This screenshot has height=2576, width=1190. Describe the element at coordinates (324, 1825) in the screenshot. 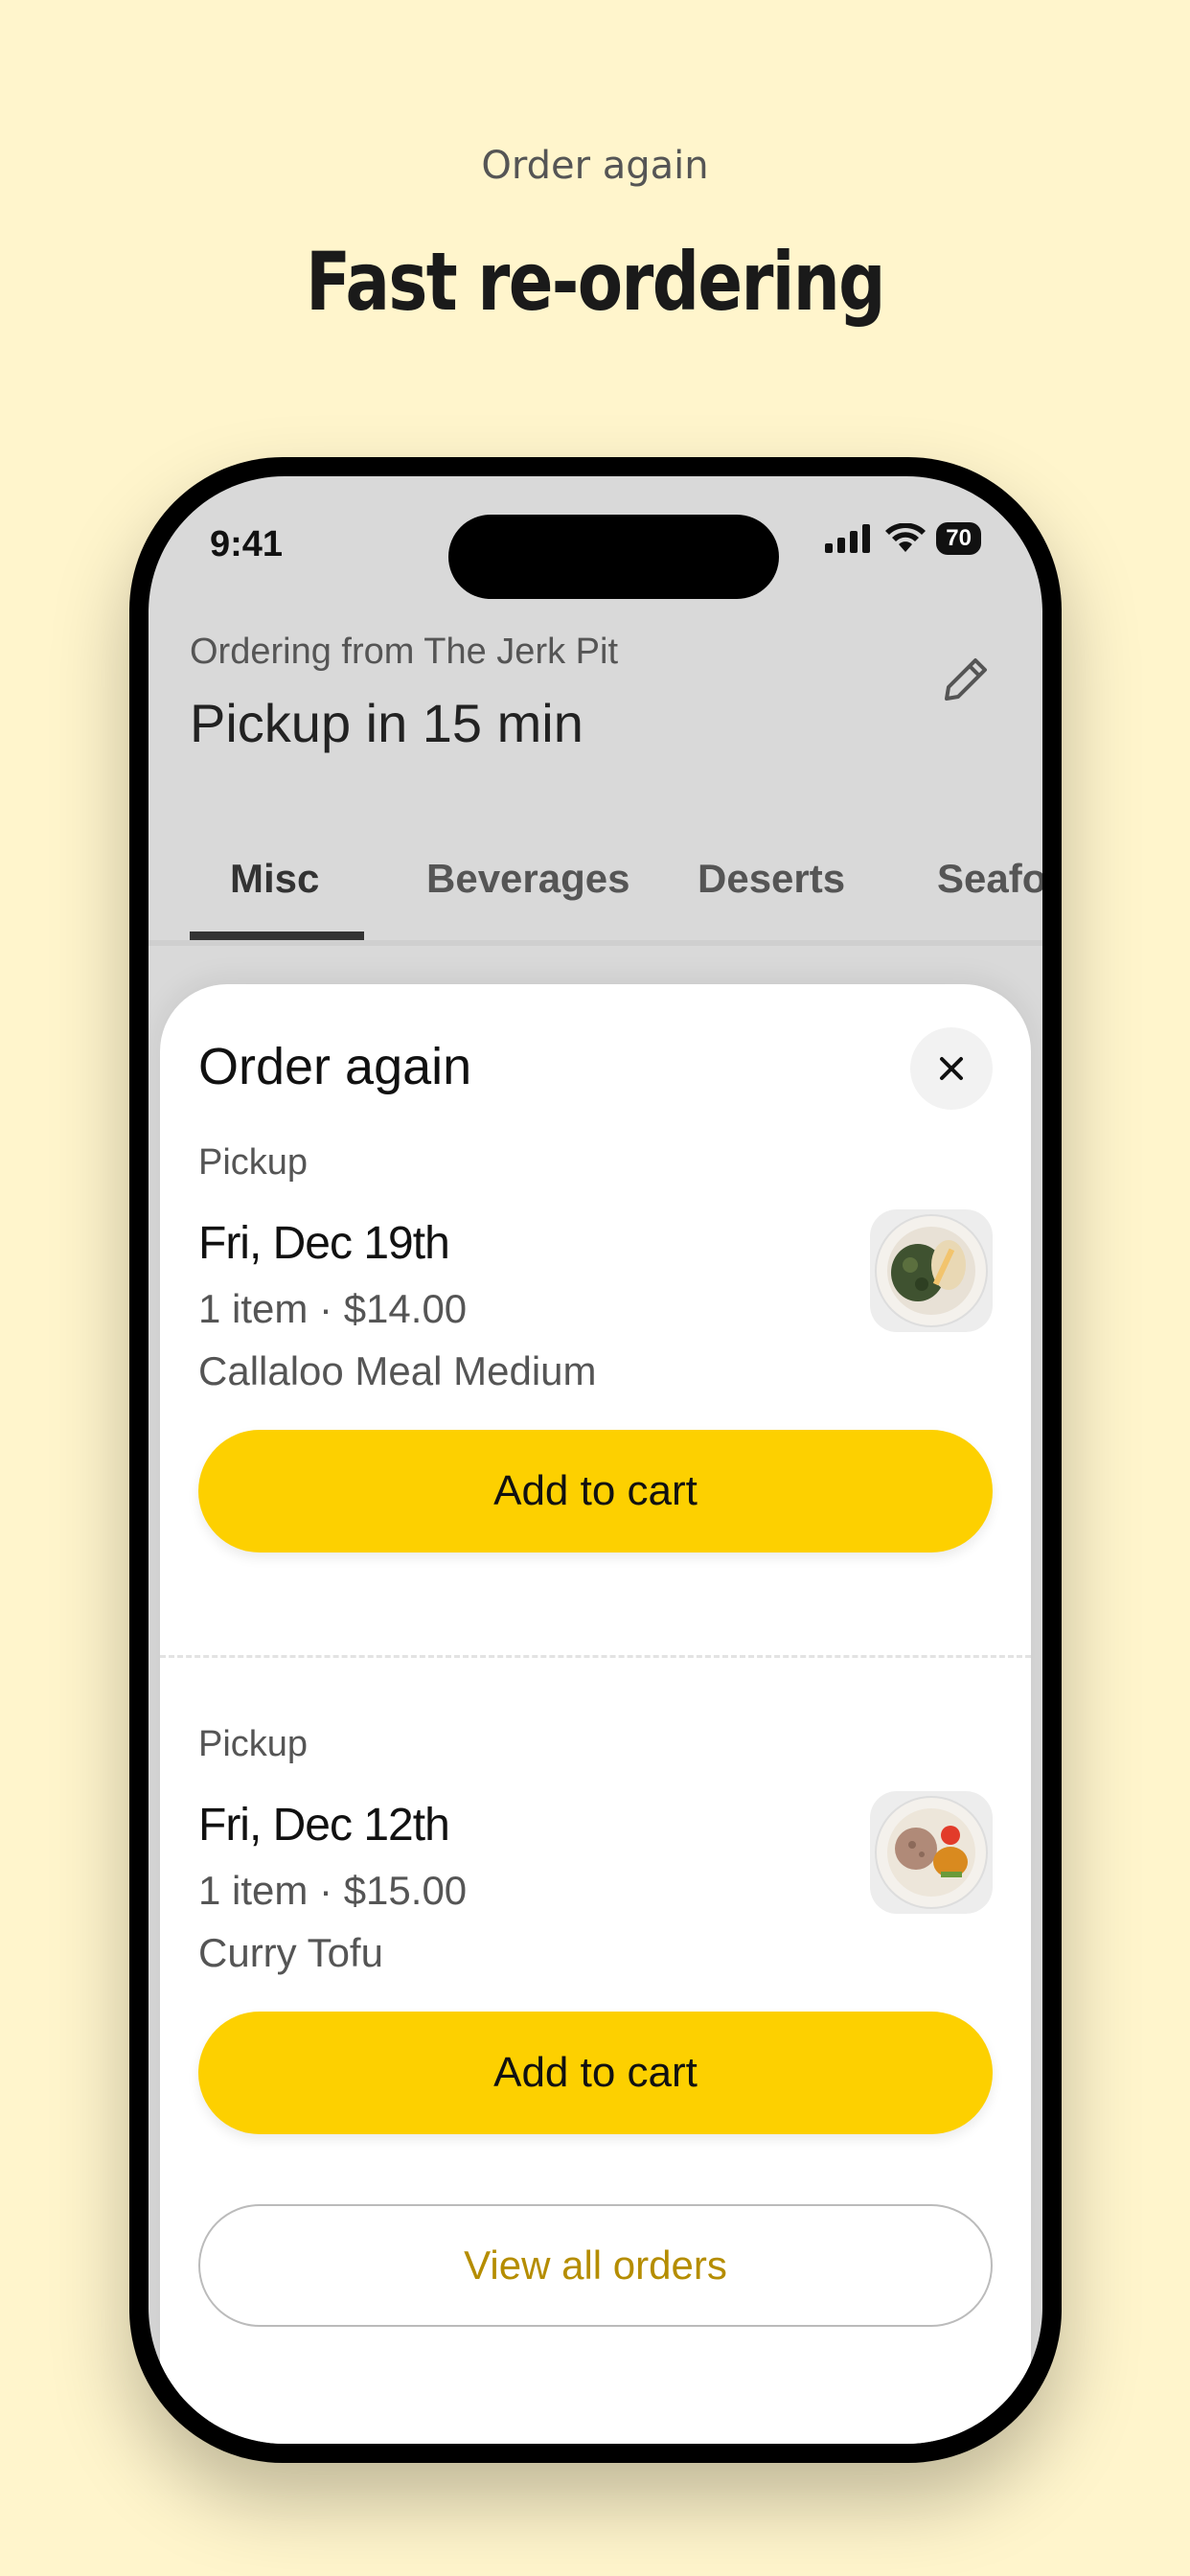

I see `order-date: Fri, Dec 12th` at that location.